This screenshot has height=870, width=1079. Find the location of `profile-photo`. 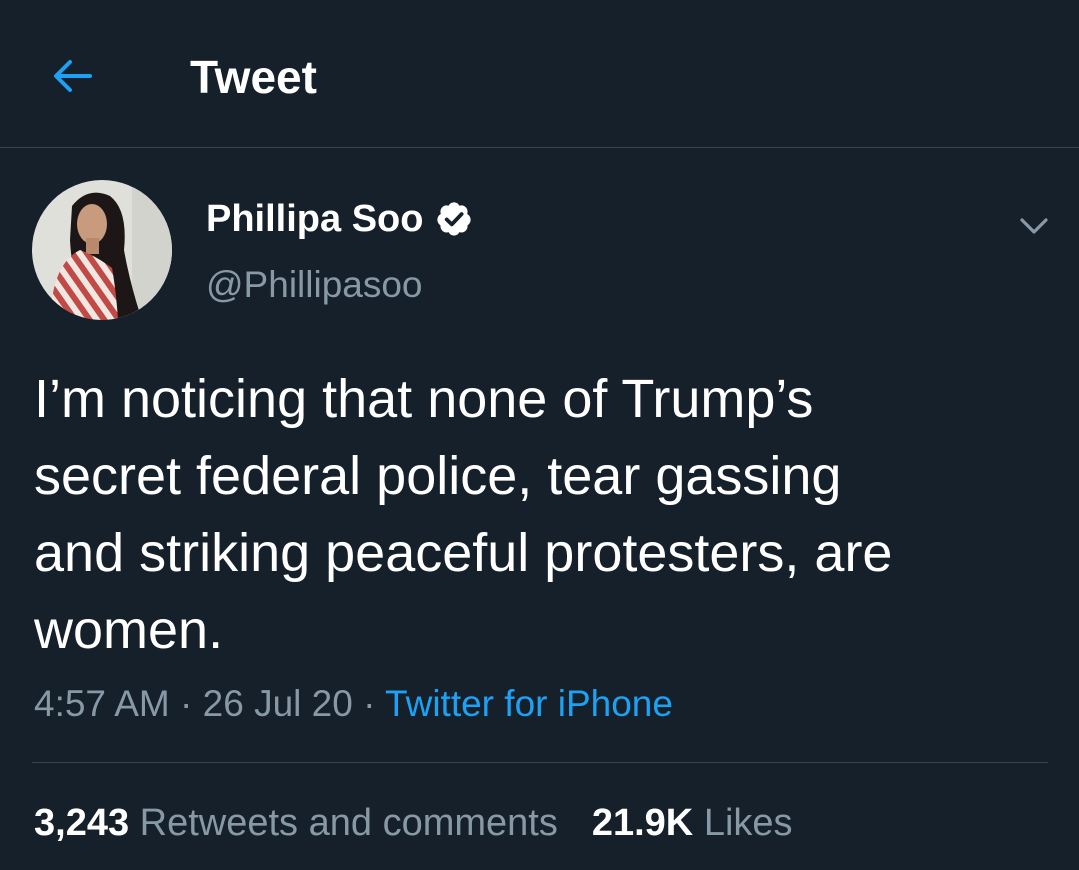

profile-photo is located at coordinates (102, 250).